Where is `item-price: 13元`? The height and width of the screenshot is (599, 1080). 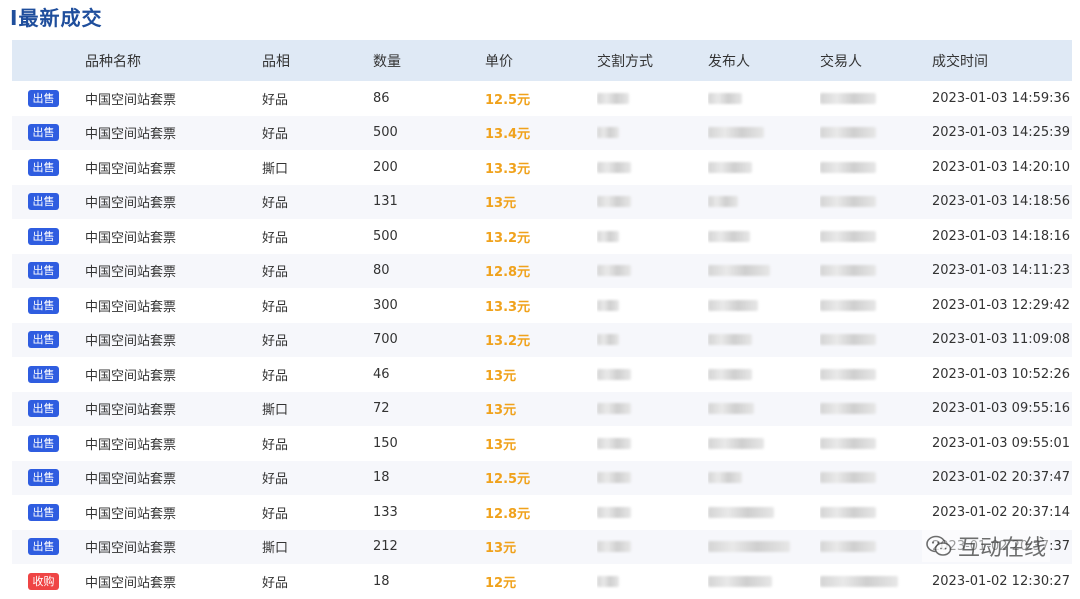 item-price: 13元 is located at coordinates (501, 549).